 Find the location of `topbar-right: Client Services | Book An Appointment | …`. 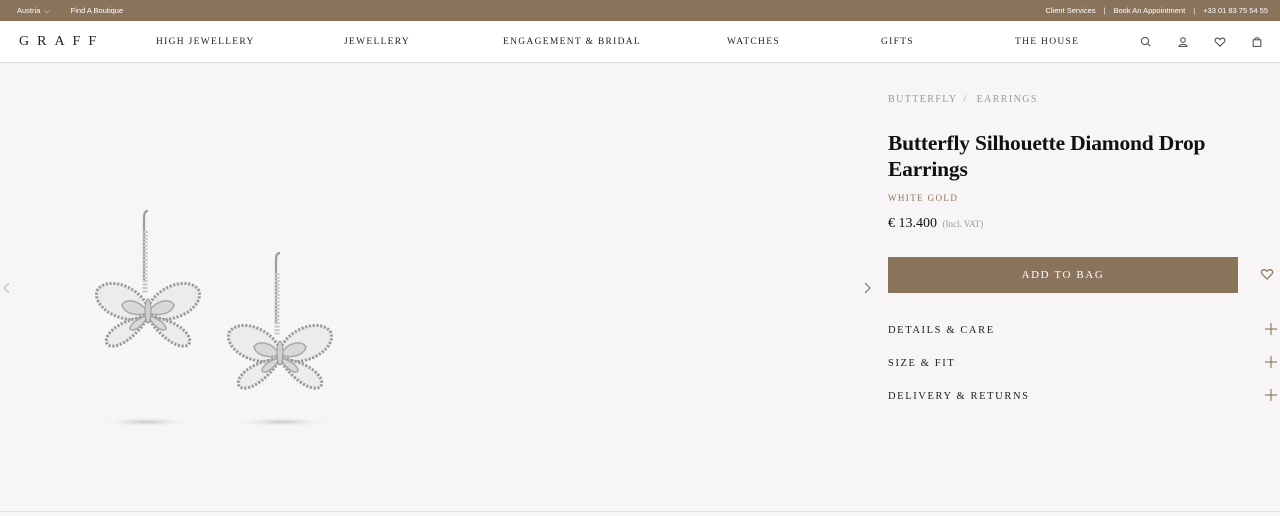

topbar-right: Client Services | Book An Appointment | … is located at coordinates (1156, 10).